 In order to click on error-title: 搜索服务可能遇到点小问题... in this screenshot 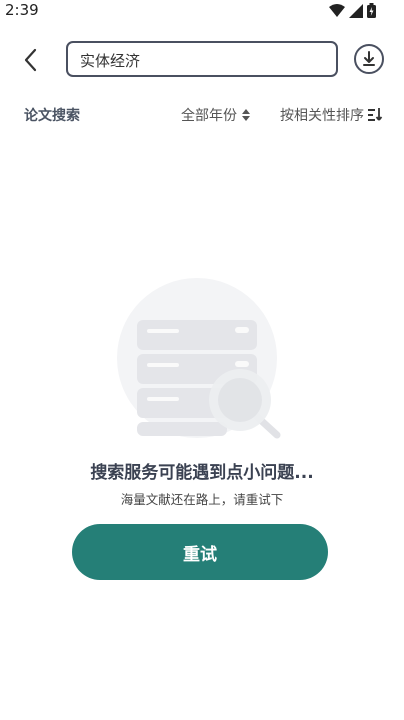, I will do `click(202, 473)`.